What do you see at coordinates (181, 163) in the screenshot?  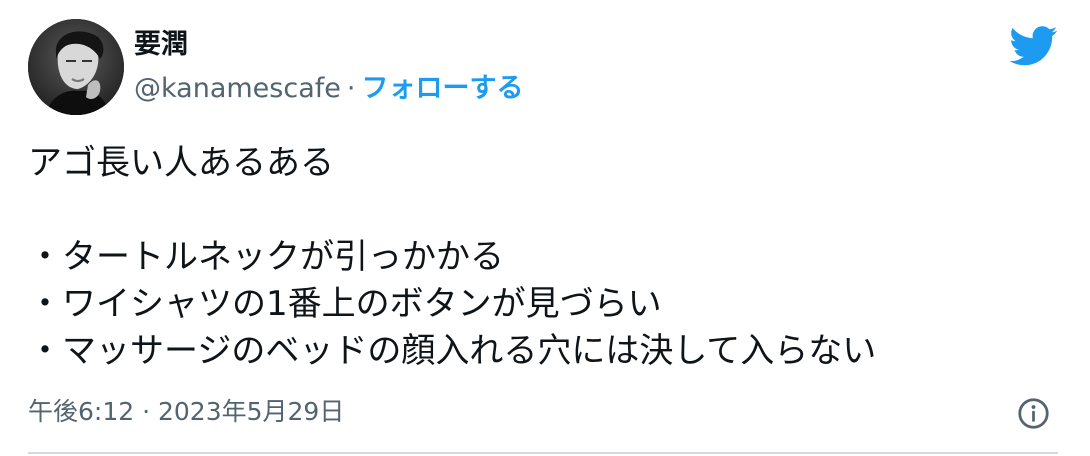 I see `tweet-line: アゴ長い人あるある` at bounding box center [181, 163].